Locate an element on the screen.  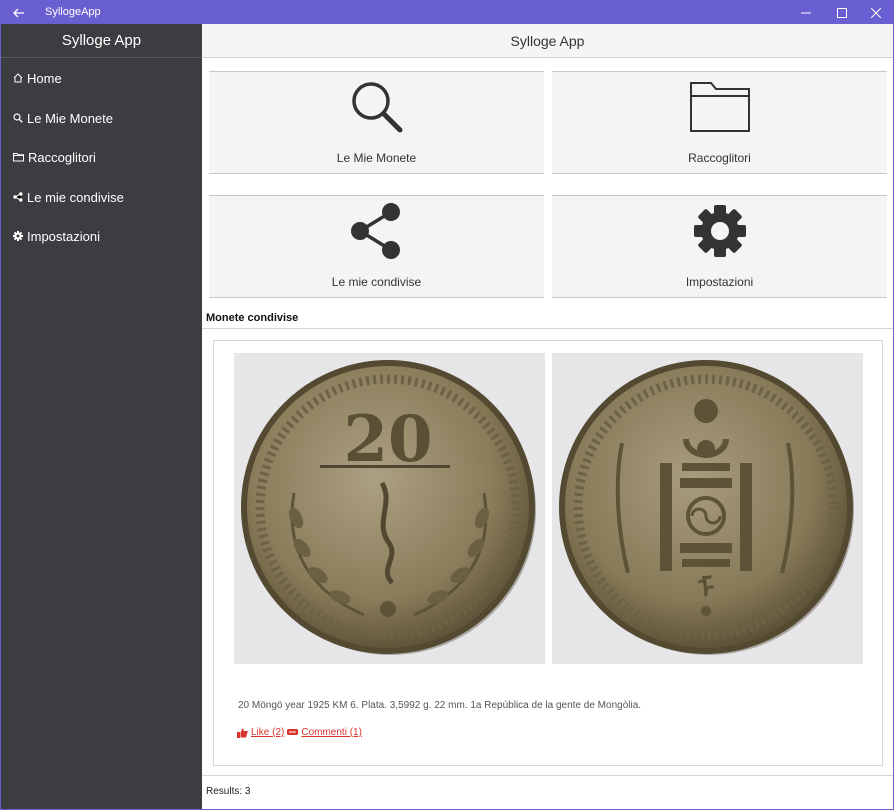
maximize-icon is located at coordinates (842, 12).